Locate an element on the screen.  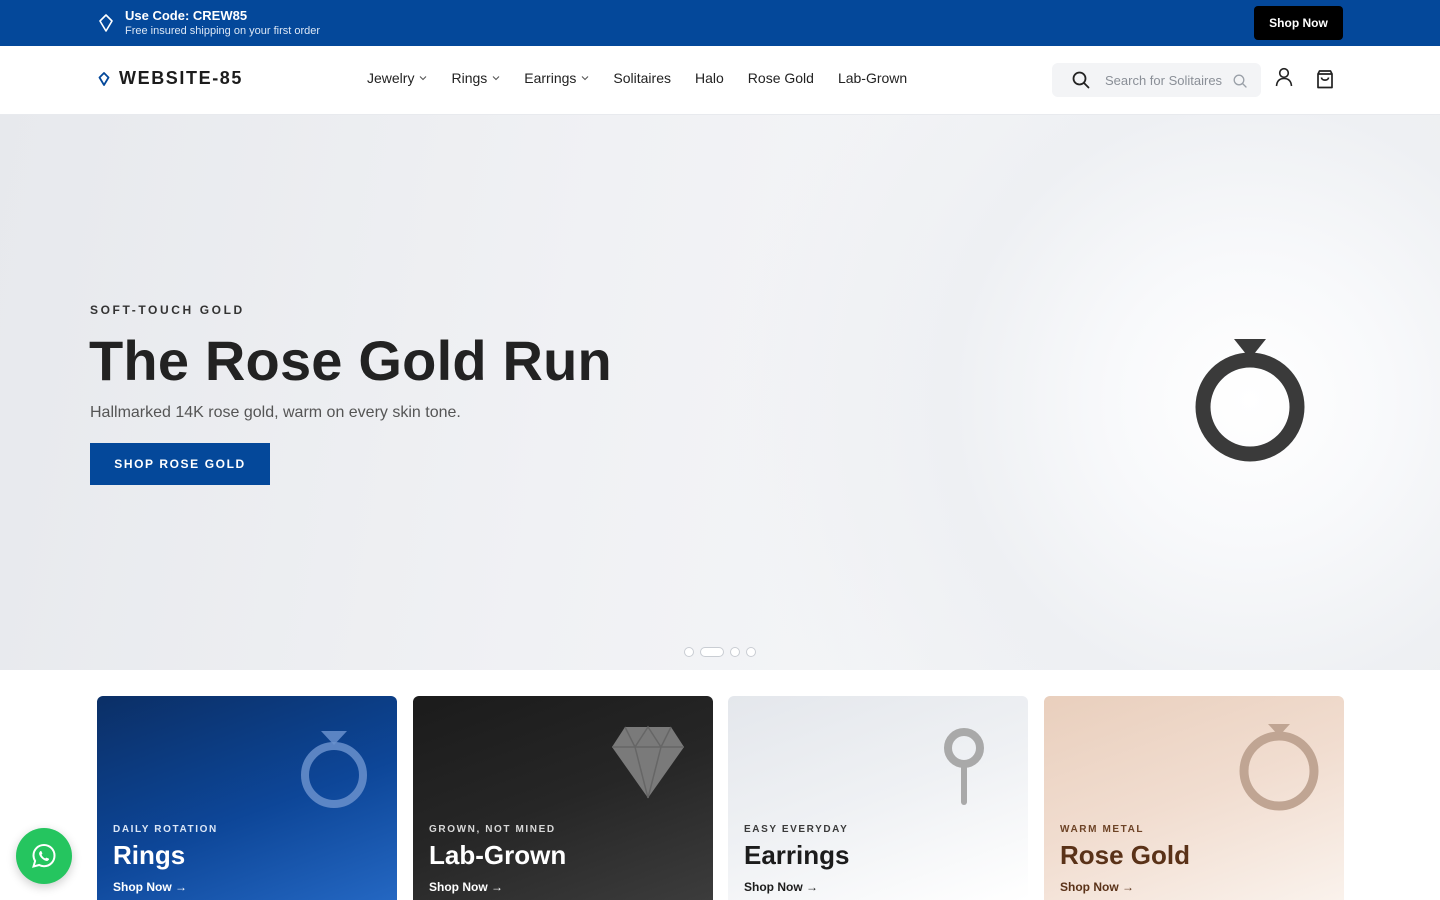
cart-icon is located at coordinates (1325, 79).